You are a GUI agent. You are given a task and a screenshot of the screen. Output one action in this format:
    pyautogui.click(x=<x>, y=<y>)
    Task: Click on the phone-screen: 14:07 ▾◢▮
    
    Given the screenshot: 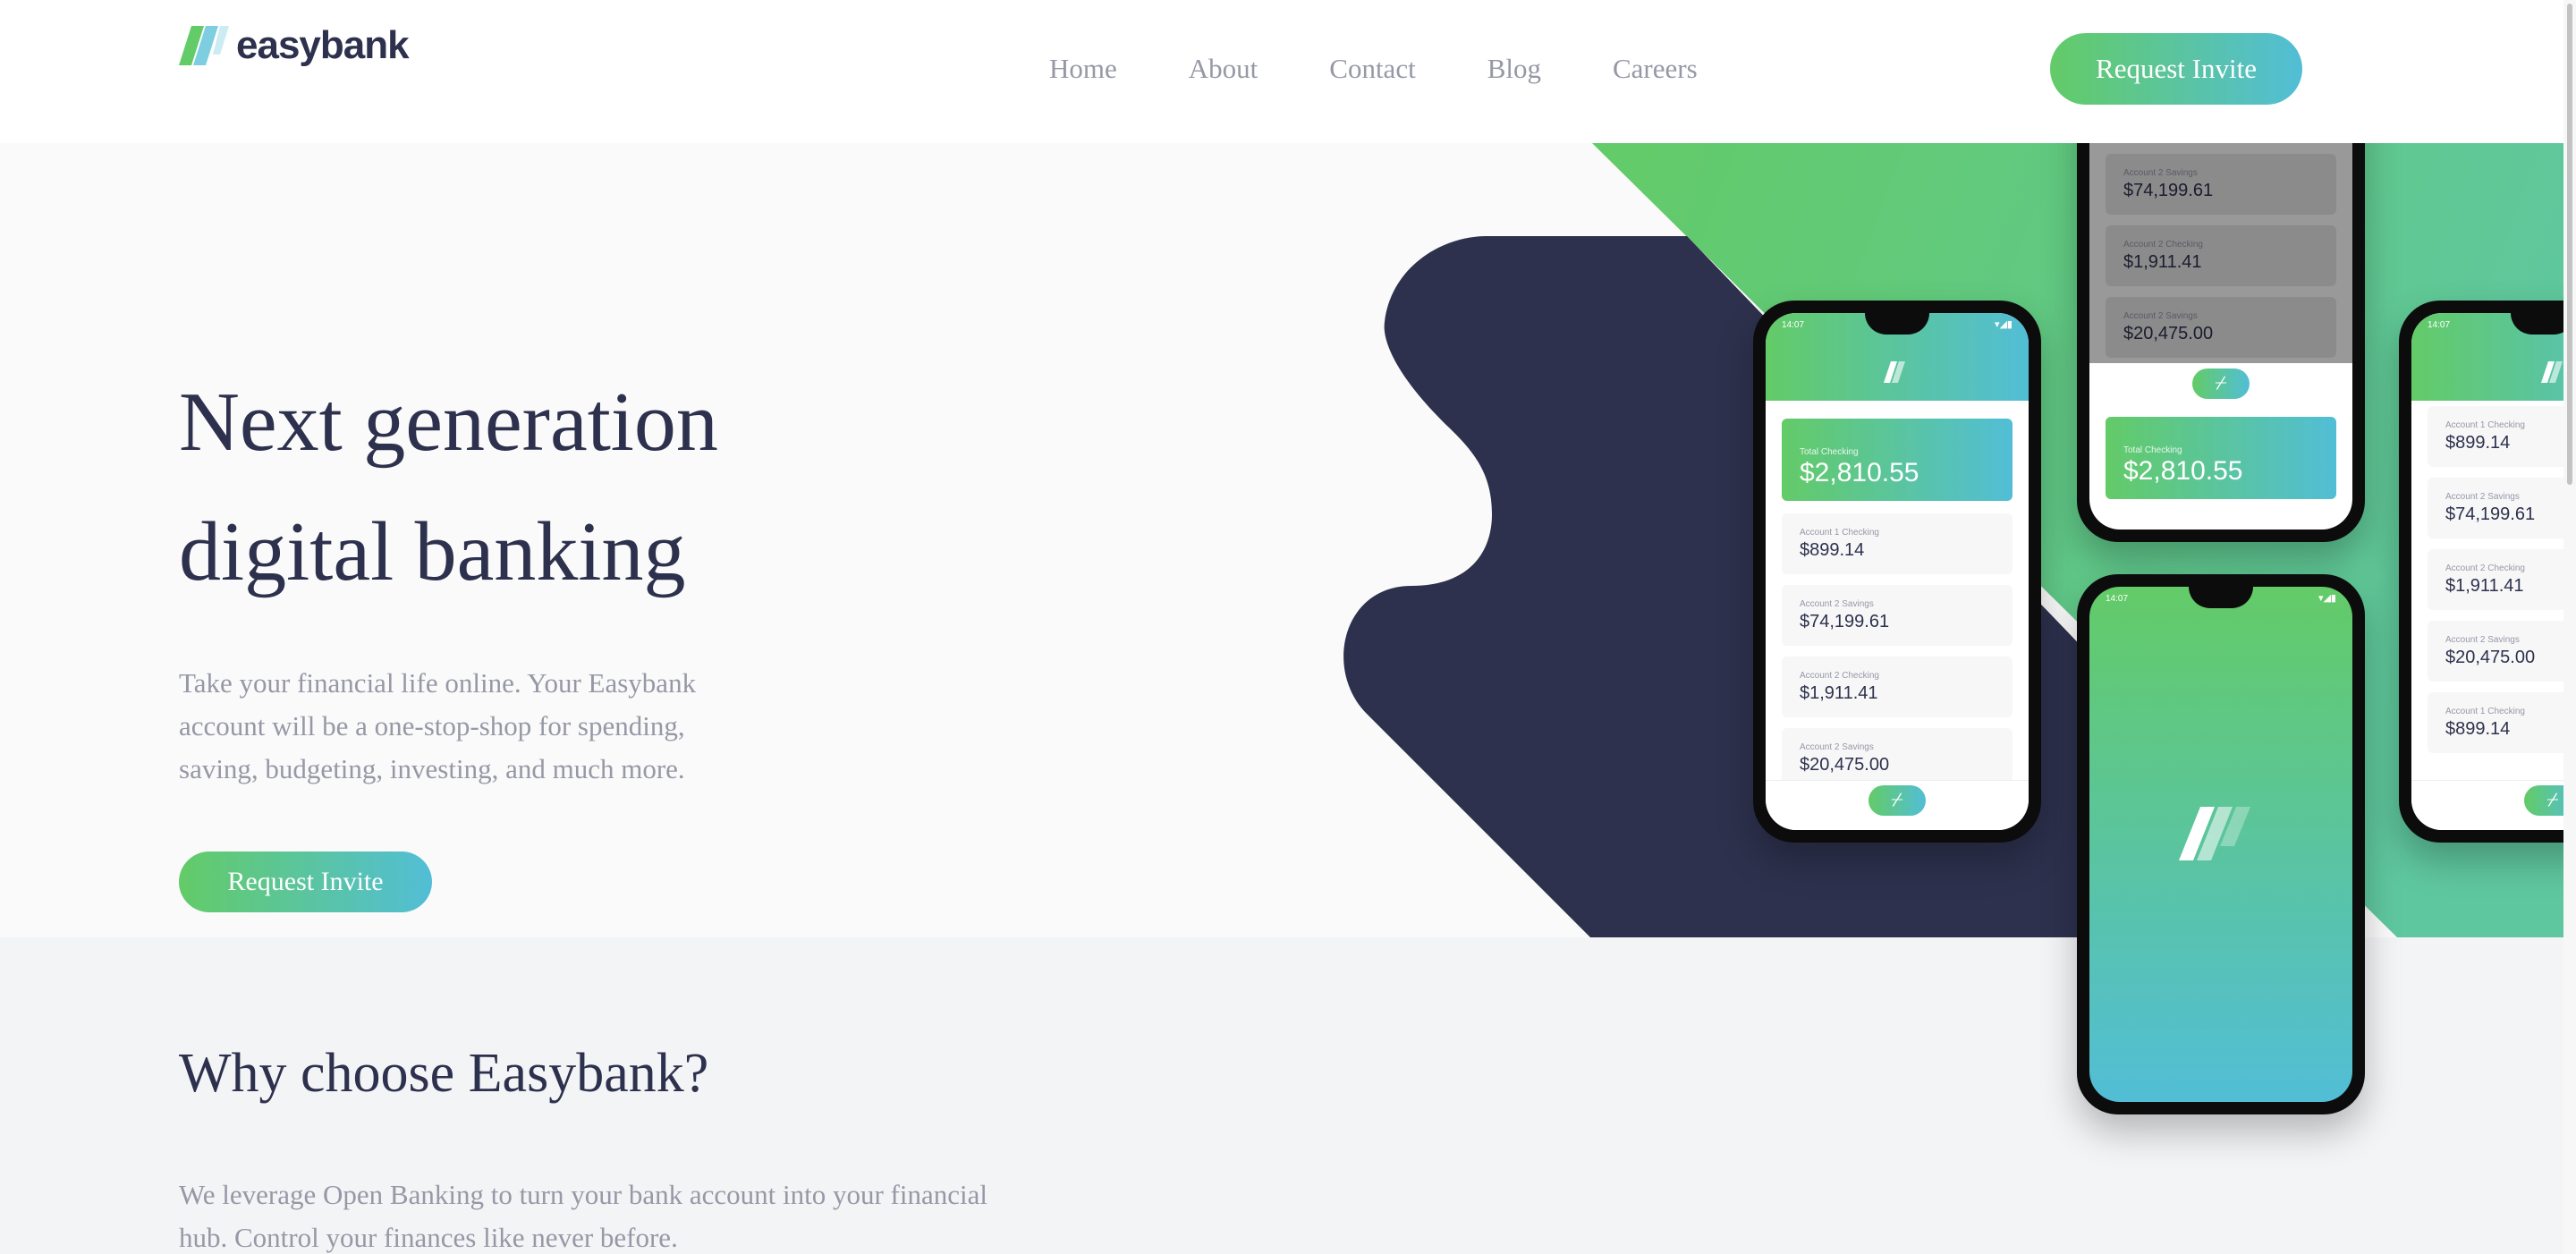 What is the action you would take?
    pyautogui.click(x=2220, y=844)
    